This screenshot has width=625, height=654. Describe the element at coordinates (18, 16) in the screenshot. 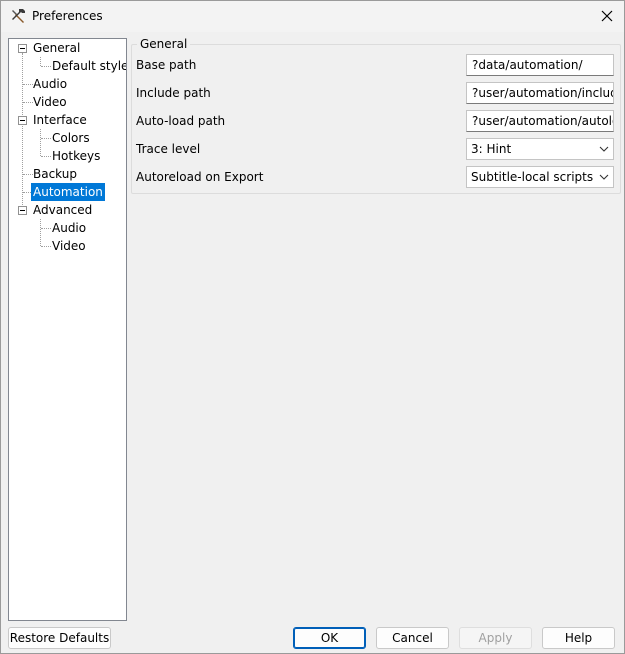

I see `hammer-wrench-icon` at that location.